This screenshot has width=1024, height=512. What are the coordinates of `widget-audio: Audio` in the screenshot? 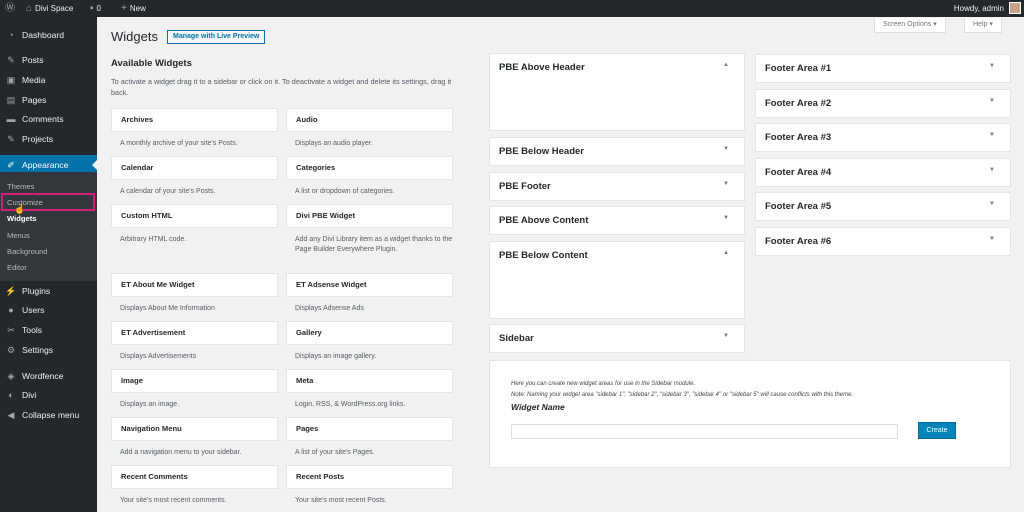 It's located at (369, 120).